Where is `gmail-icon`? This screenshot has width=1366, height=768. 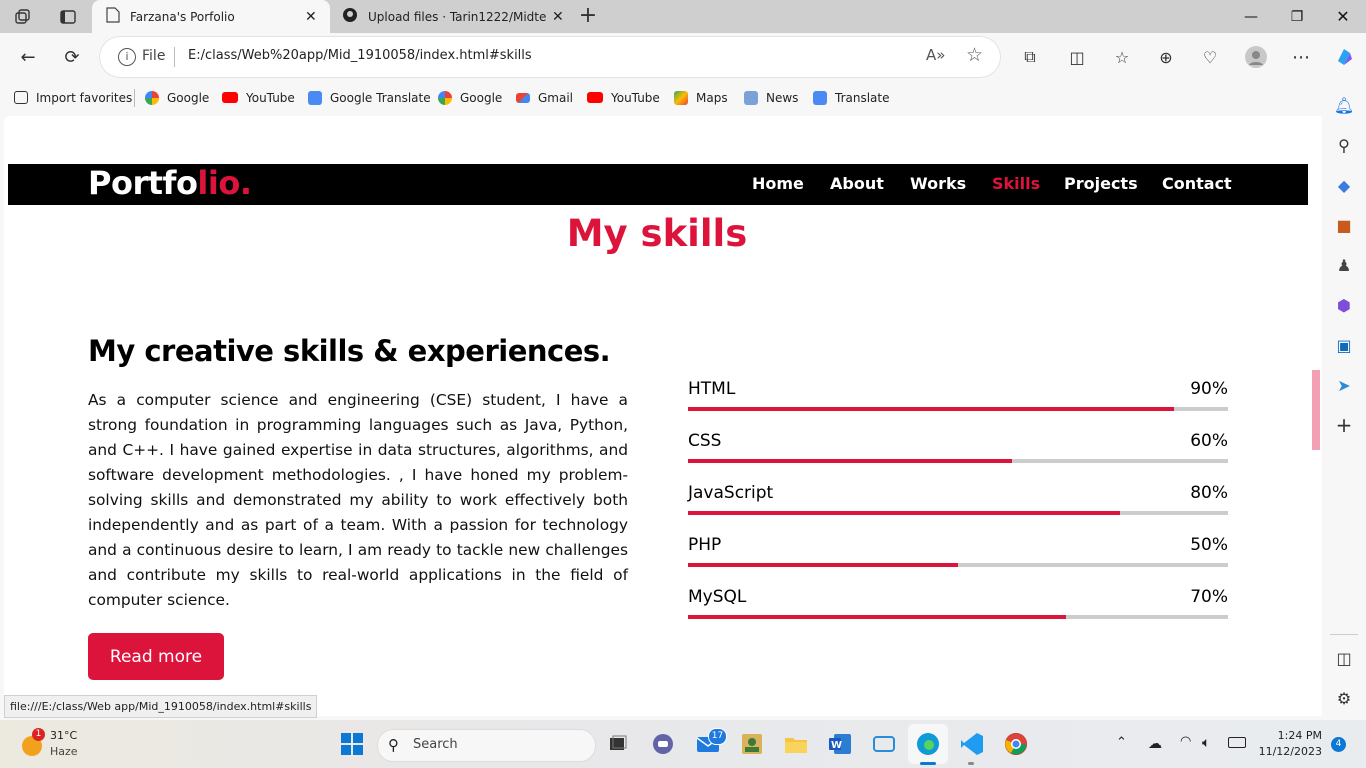 gmail-icon is located at coordinates (523, 97).